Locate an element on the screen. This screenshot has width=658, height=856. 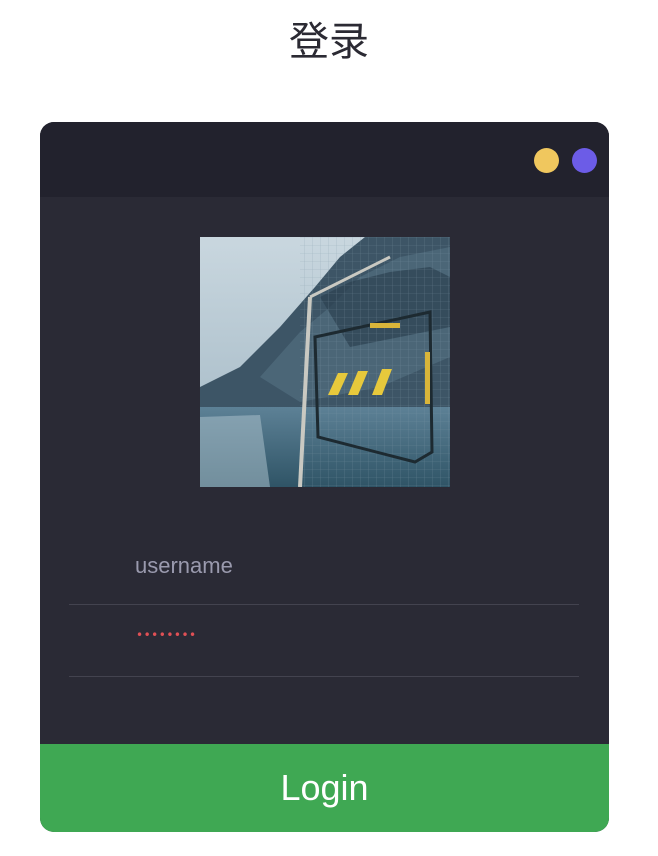
login-image is located at coordinates (325, 362).